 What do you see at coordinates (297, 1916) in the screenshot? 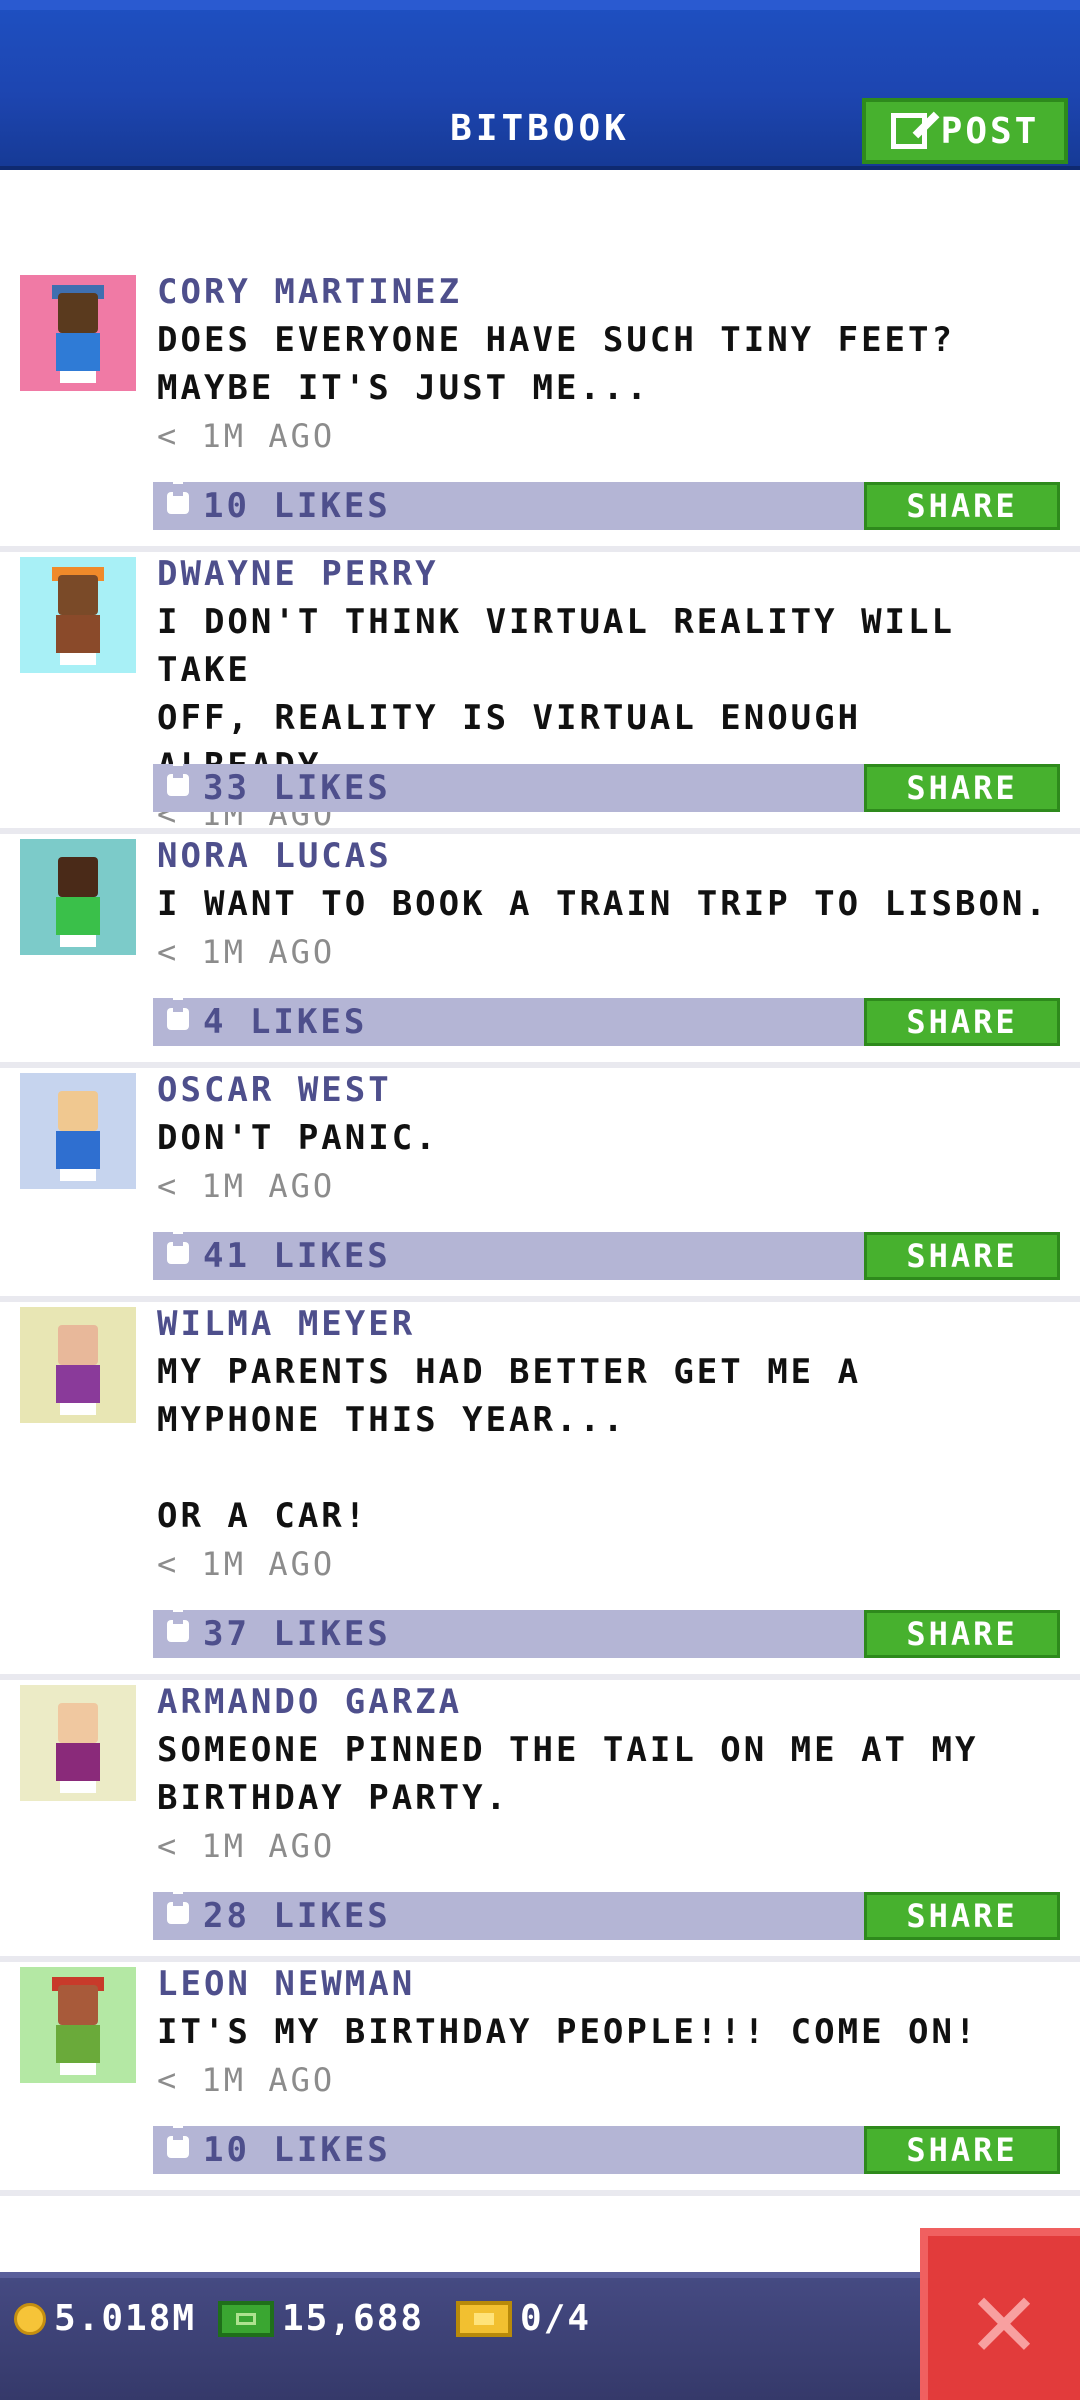
I see `likes-count: 28 LIKES` at bounding box center [297, 1916].